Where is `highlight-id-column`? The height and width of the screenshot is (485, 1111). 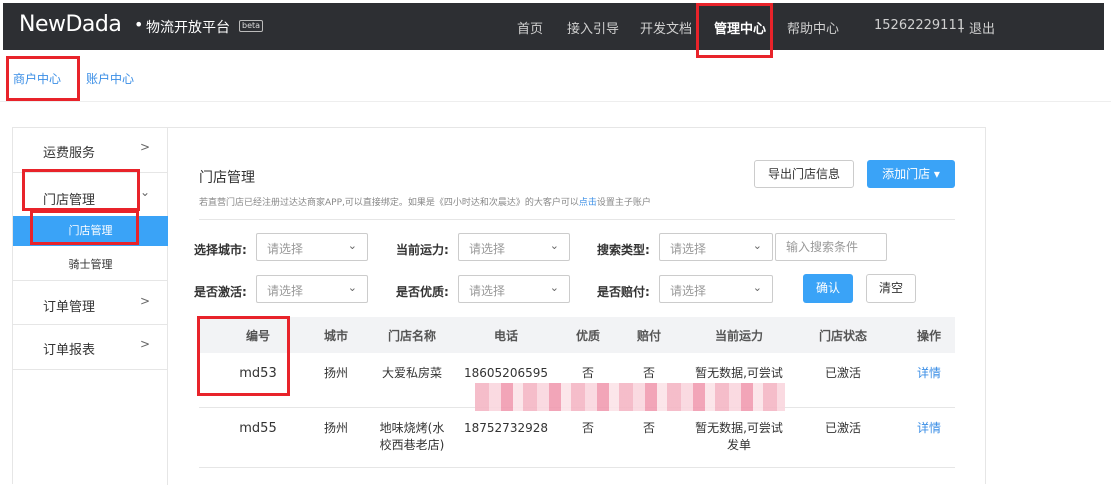 highlight-id-column is located at coordinates (243, 356).